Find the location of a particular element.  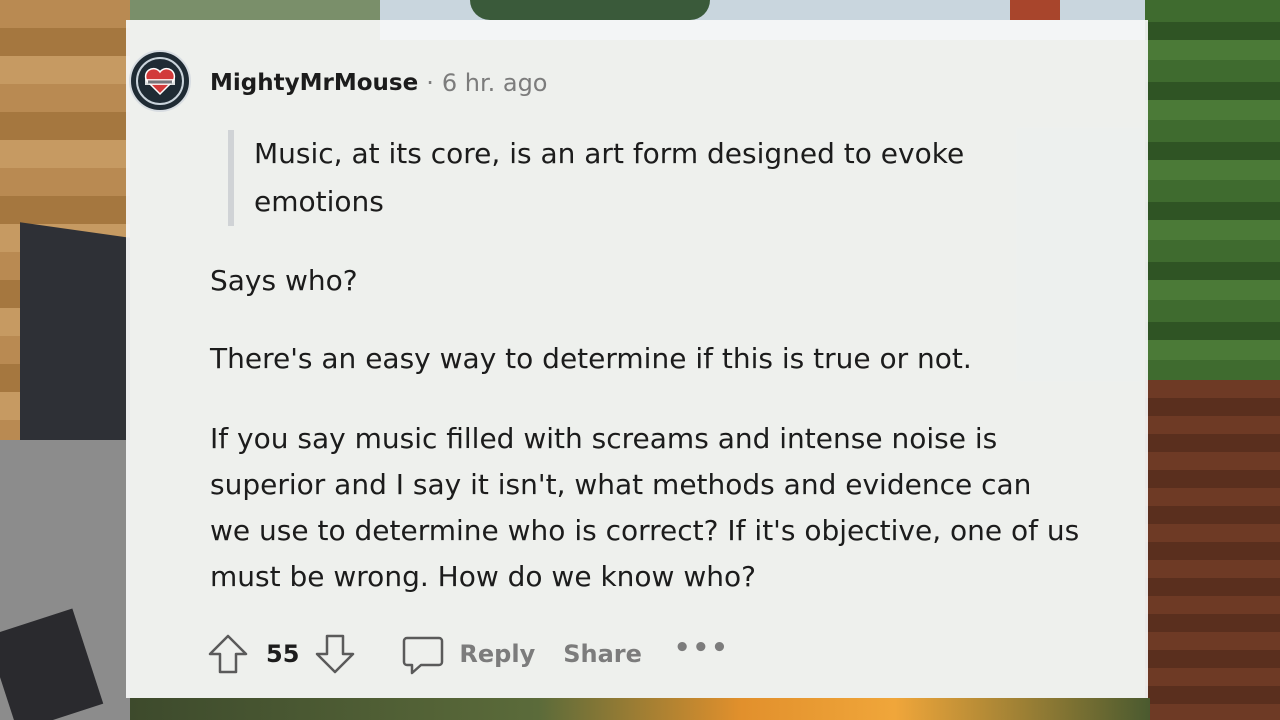

arrow-down-icon is located at coordinates (335, 654).